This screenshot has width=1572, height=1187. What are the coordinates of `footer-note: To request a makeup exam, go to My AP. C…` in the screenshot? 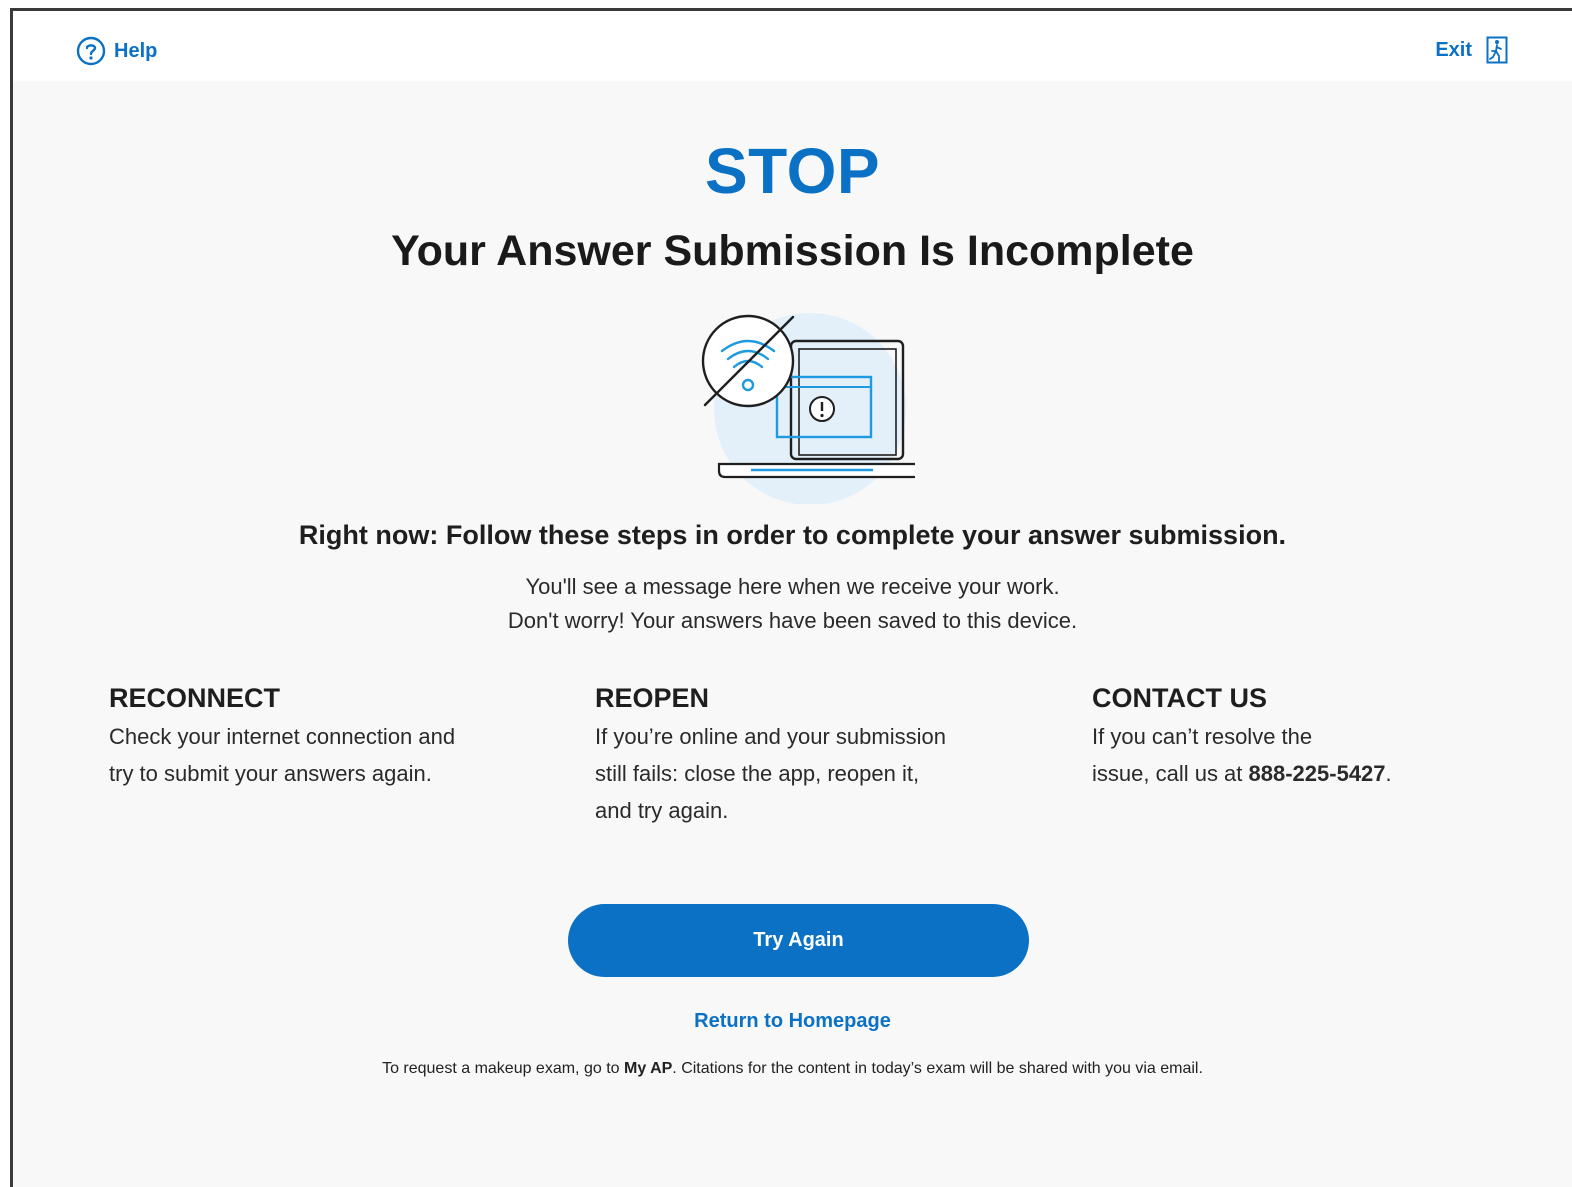 It's located at (792, 1069).